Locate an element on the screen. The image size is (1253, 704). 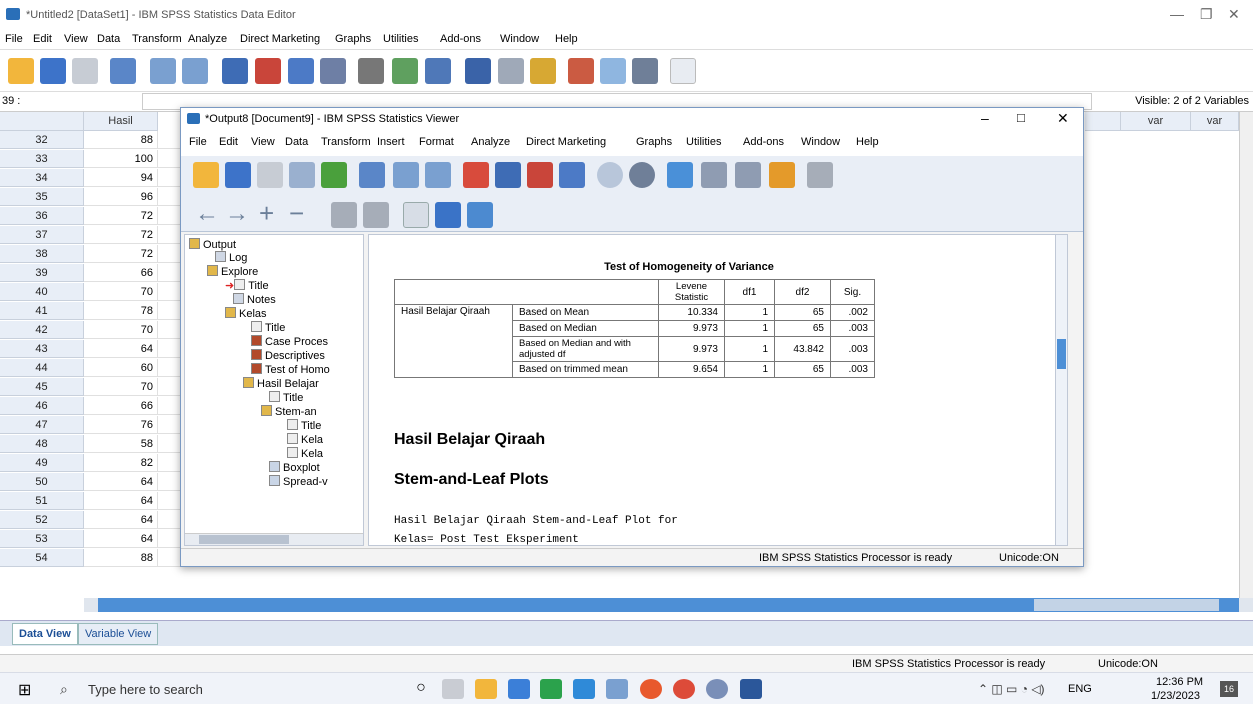
close-icon: ✕ is located at coordinates (1234, 14).